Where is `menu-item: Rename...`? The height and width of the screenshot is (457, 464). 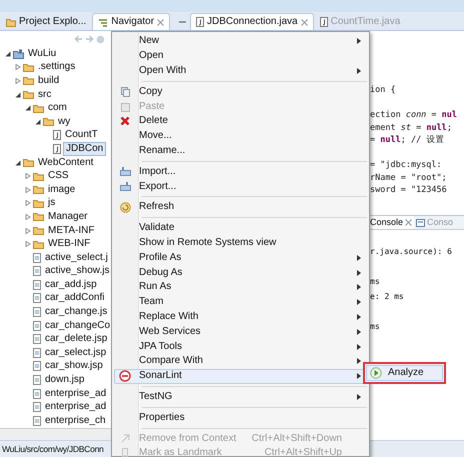 menu-item: Rename... is located at coordinates (240, 151).